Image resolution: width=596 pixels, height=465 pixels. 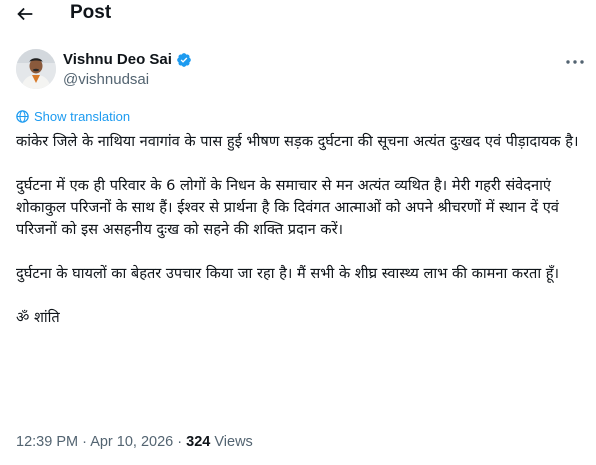 What do you see at coordinates (301, 73) in the screenshot?
I see `author-row: Vishnu Deo Sai @vishnudsai` at bounding box center [301, 73].